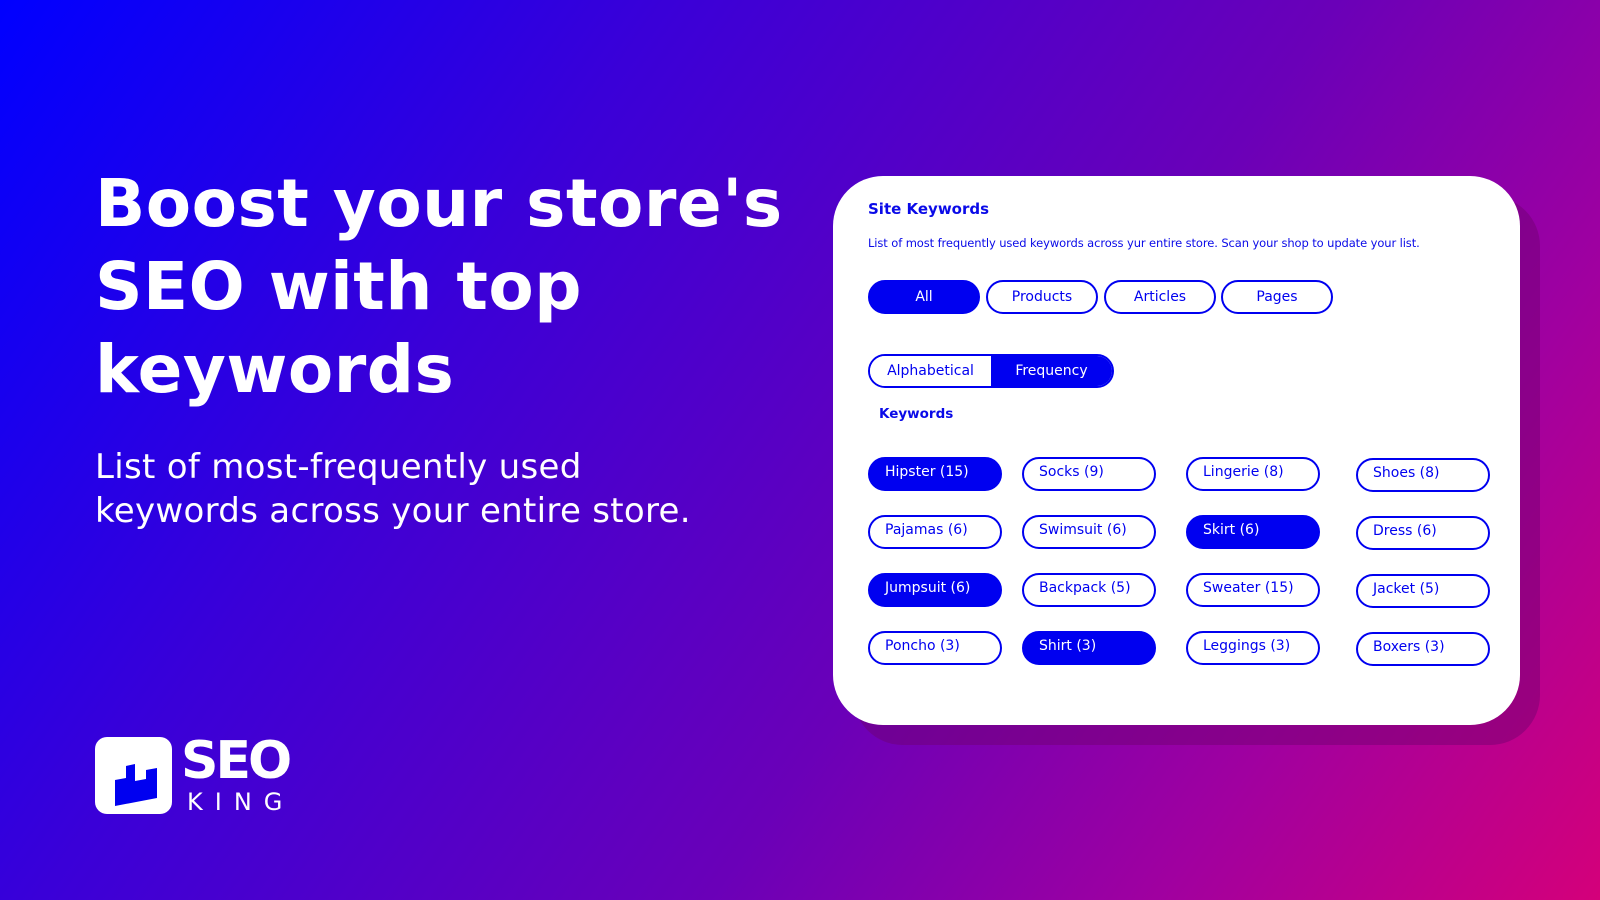  Describe the element at coordinates (1089, 590) in the screenshot. I see `keyword-chip: Backpack (5)` at that location.